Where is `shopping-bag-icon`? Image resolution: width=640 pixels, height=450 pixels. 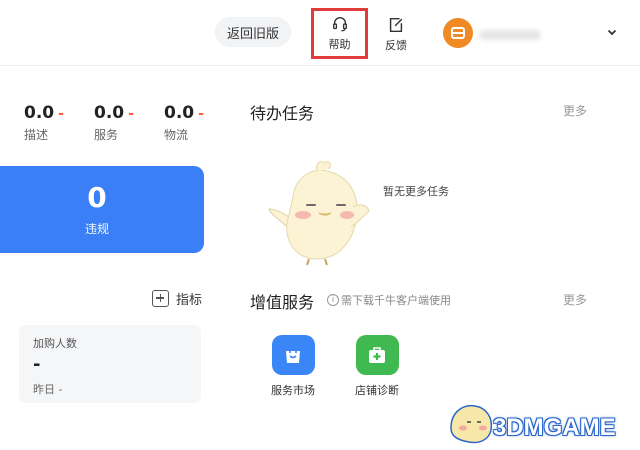
shopping-bag-icon is located at coordinates (293, 355).